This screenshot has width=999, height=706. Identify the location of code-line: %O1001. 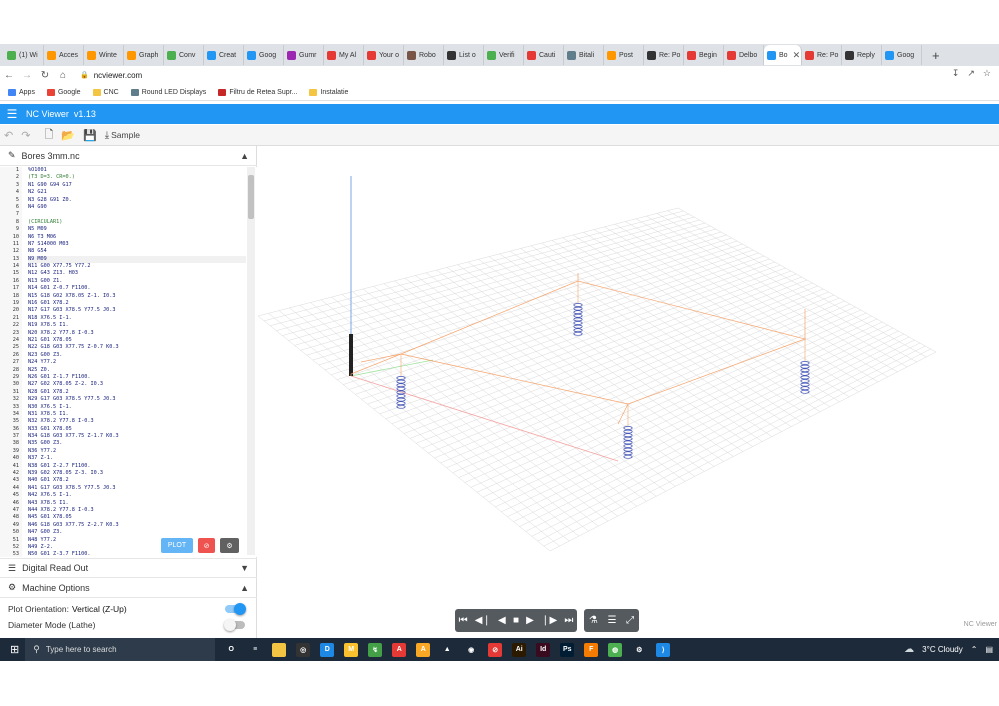
(137, 170).